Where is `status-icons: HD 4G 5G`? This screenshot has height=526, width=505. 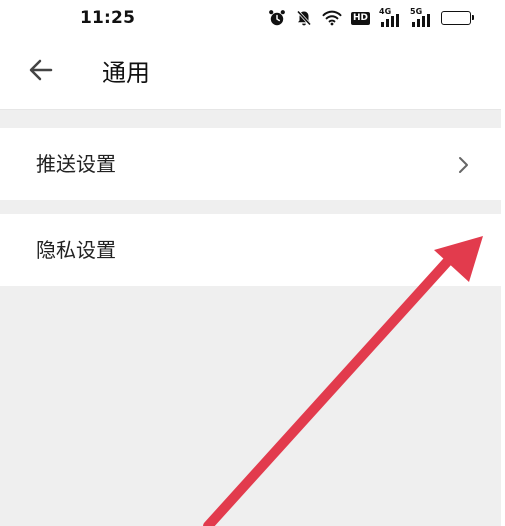
status-icons: HD 4G 5G is located at coordinates (371, 18).